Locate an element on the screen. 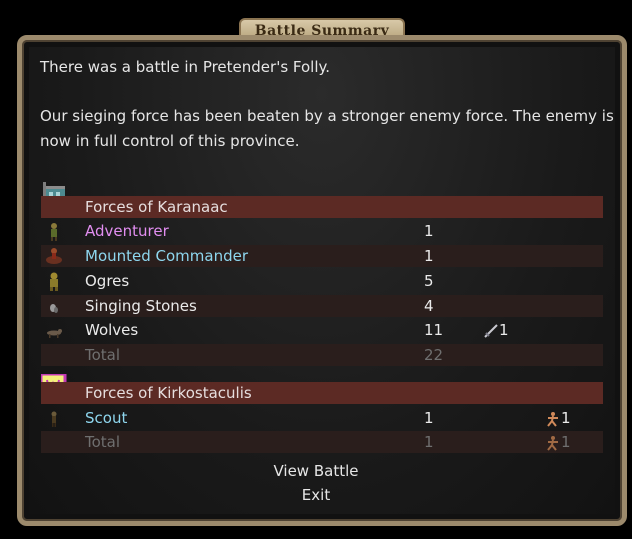 This screenshot has width=632, height=539. unit-name: Scout is located at coordinates (106, 418).